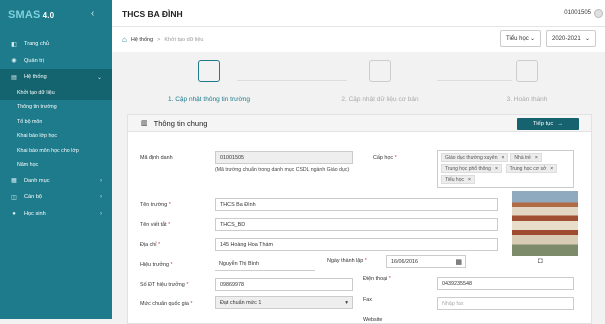  I want to click on student-icon: ●, so click(14, 213).